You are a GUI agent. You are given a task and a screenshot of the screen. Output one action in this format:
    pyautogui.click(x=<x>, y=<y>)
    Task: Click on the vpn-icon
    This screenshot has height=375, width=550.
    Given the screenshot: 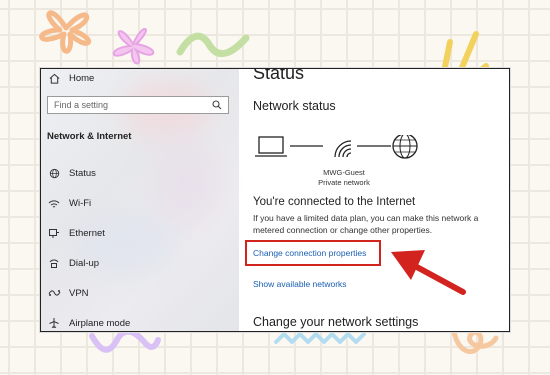 What is the action you would take?
    pyautogui.click(x=54, y=293)
    